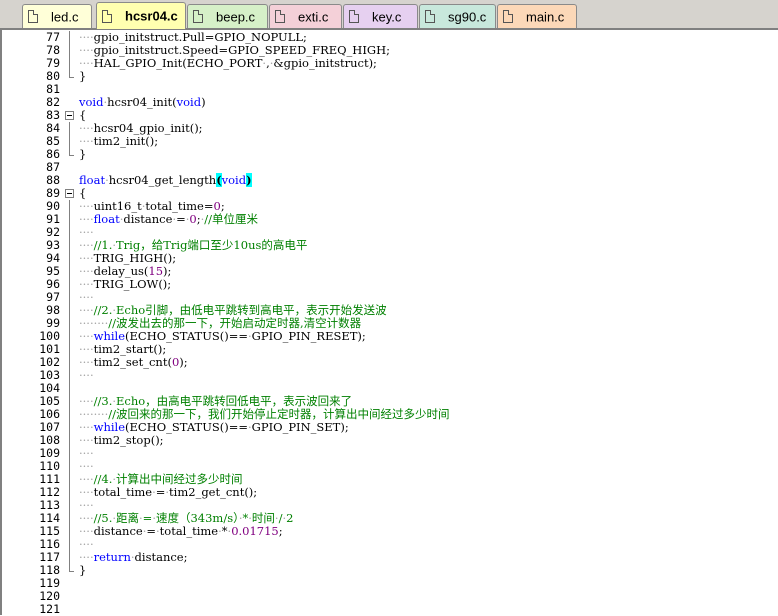 The height and width of the screenshot is (616, 778). Describe the element at coordinates (390, 453) in the screenshot. I see `code-line: 109 ····` at that location.